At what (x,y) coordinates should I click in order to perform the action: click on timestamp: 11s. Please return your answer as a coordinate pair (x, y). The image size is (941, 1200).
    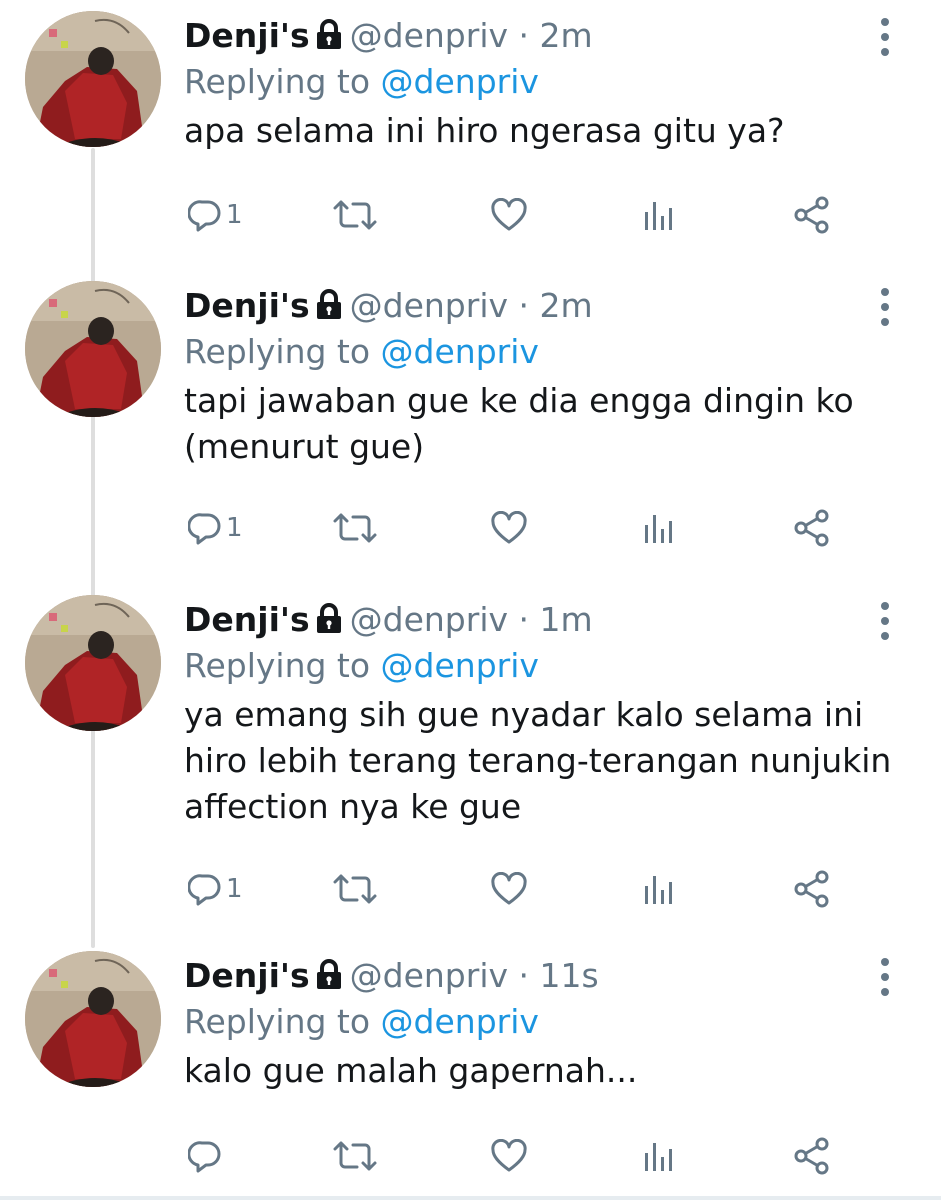
    Looking at the image, I should click on (569, 975).